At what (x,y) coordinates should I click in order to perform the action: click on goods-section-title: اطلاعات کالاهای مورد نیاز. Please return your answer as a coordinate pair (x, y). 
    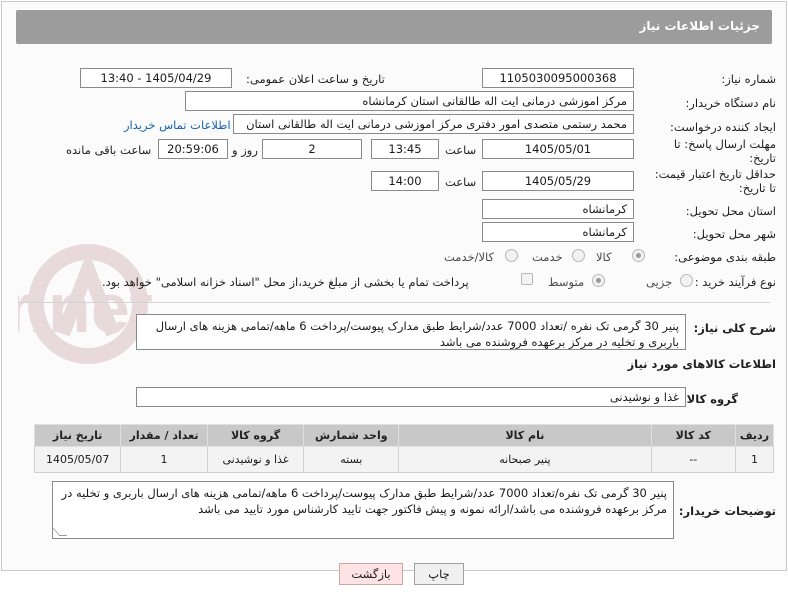
    Looking at the image, I should click on (701, 364).